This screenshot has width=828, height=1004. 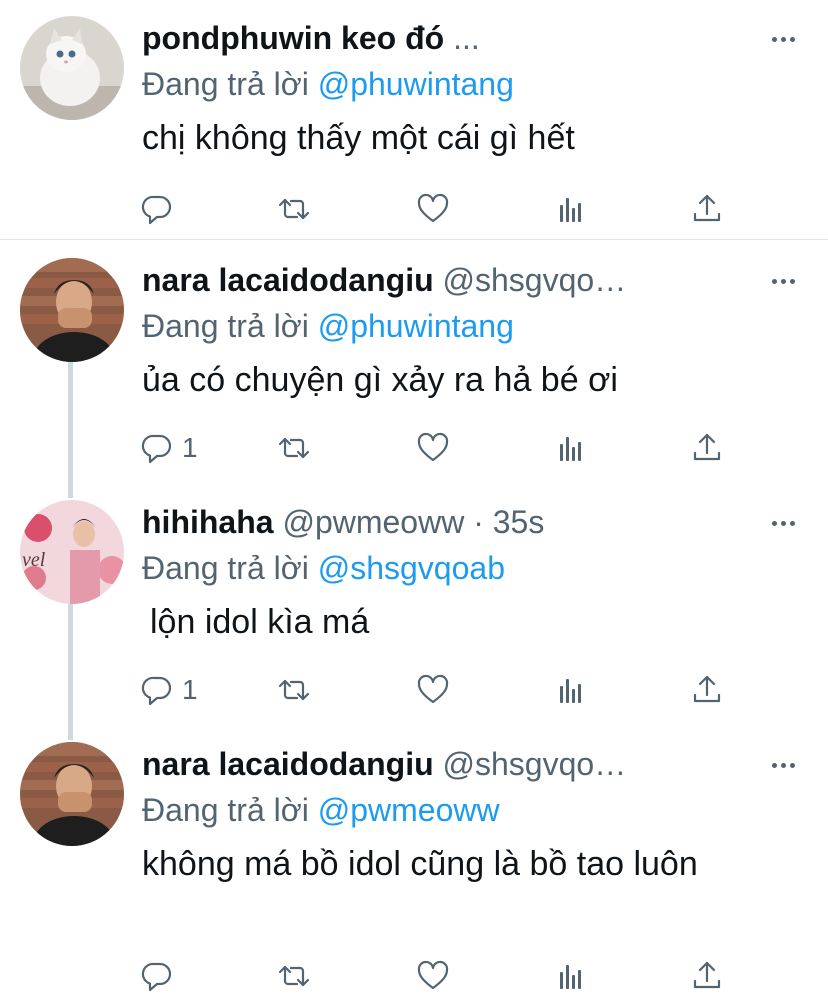 What do you see at coordinates (293, 38) in the screenshot?
I see `display-name: pondphuwin keo đó` at bounding box center [293, 38].